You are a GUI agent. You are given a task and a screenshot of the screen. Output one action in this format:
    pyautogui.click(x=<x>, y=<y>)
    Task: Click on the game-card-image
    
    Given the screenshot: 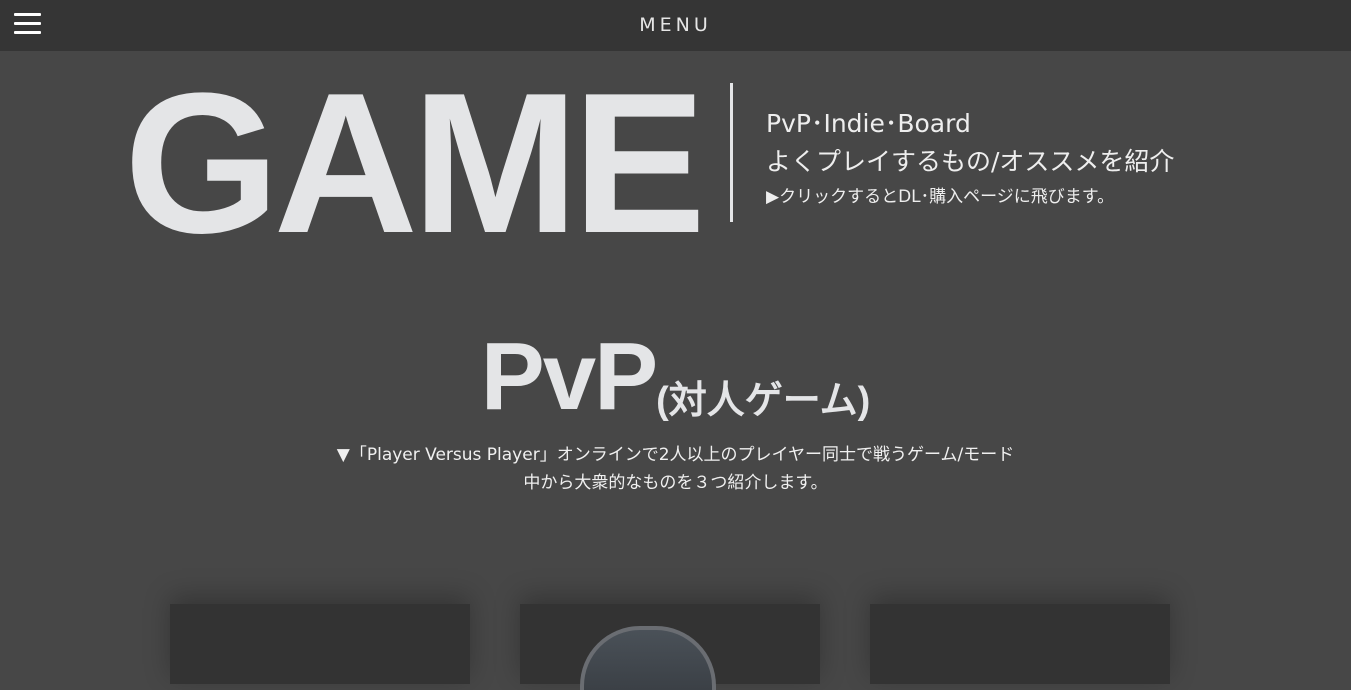 What is the action you would take?
    pyautogui.click(x=648, y=658)
    